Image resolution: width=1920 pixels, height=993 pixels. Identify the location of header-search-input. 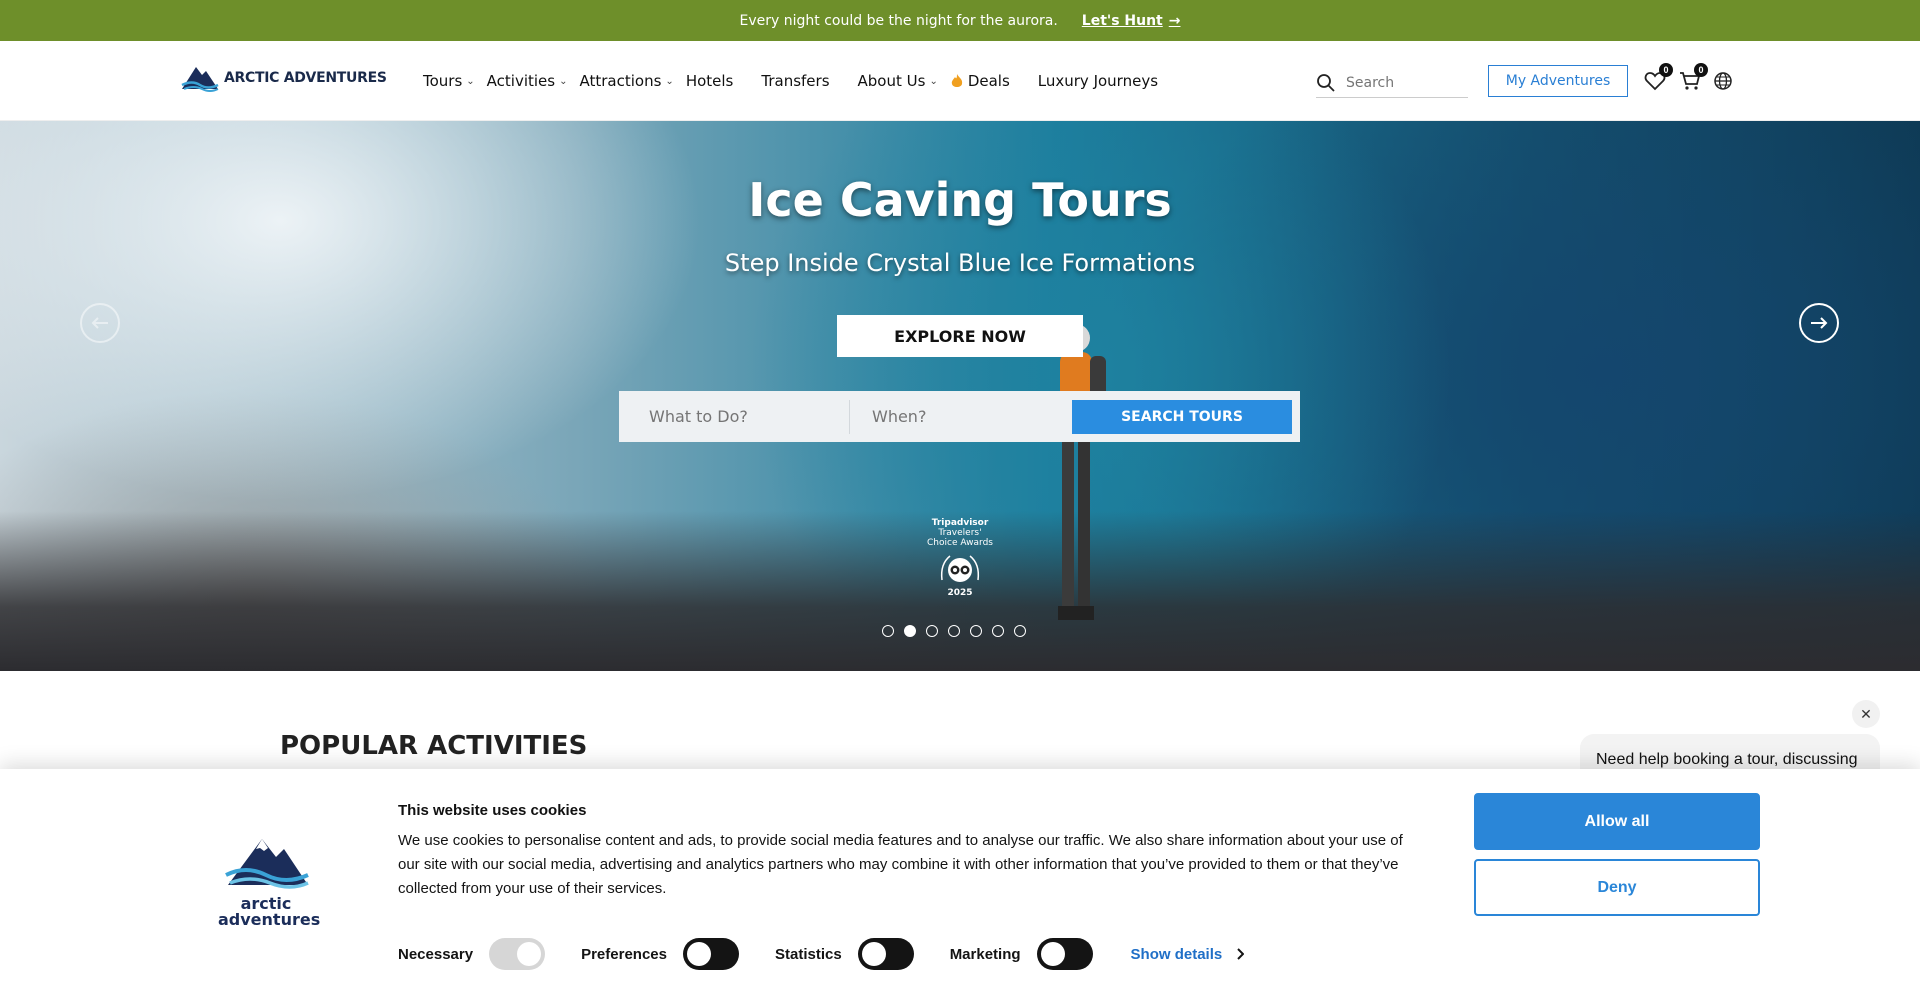
(1401, 82).